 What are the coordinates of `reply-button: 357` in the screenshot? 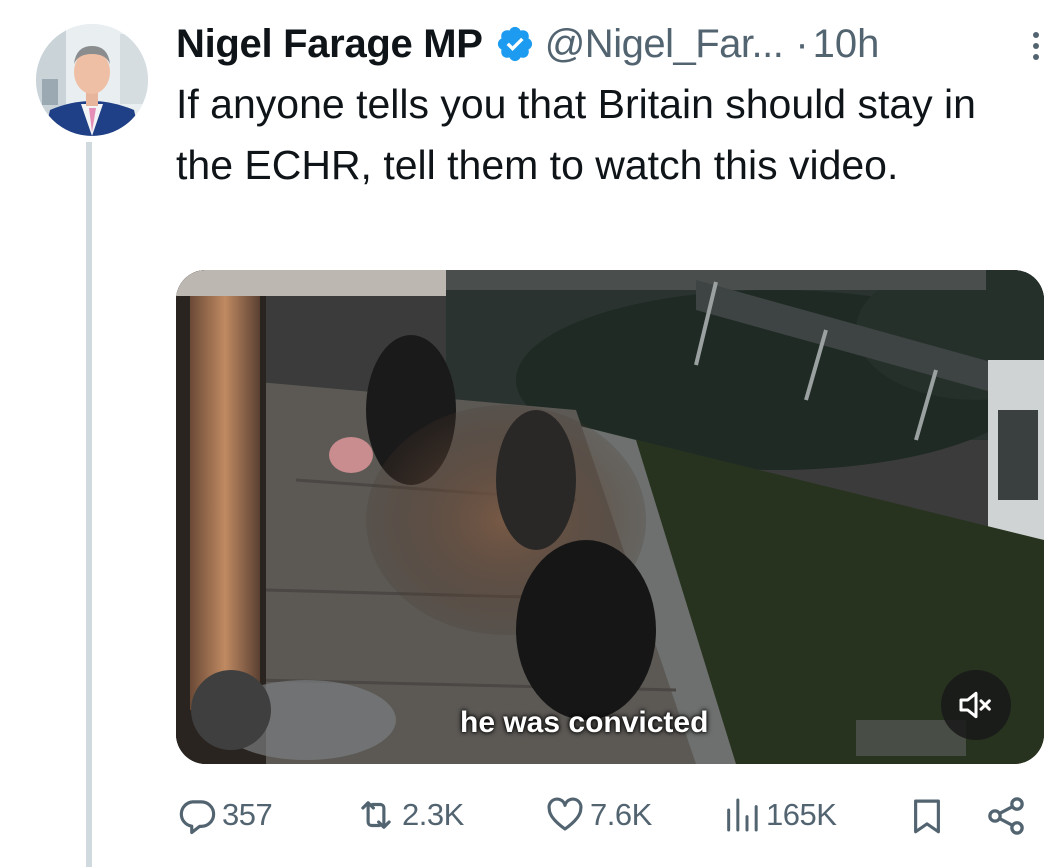 It's located at (224, 815).